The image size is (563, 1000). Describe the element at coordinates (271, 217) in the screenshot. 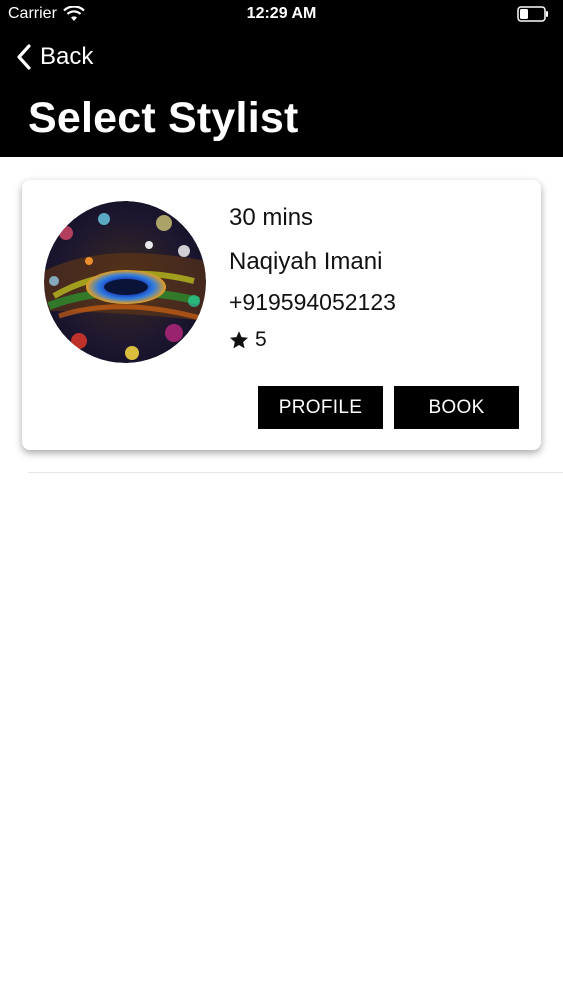

I see `service-duration: 30 mins` at that location.